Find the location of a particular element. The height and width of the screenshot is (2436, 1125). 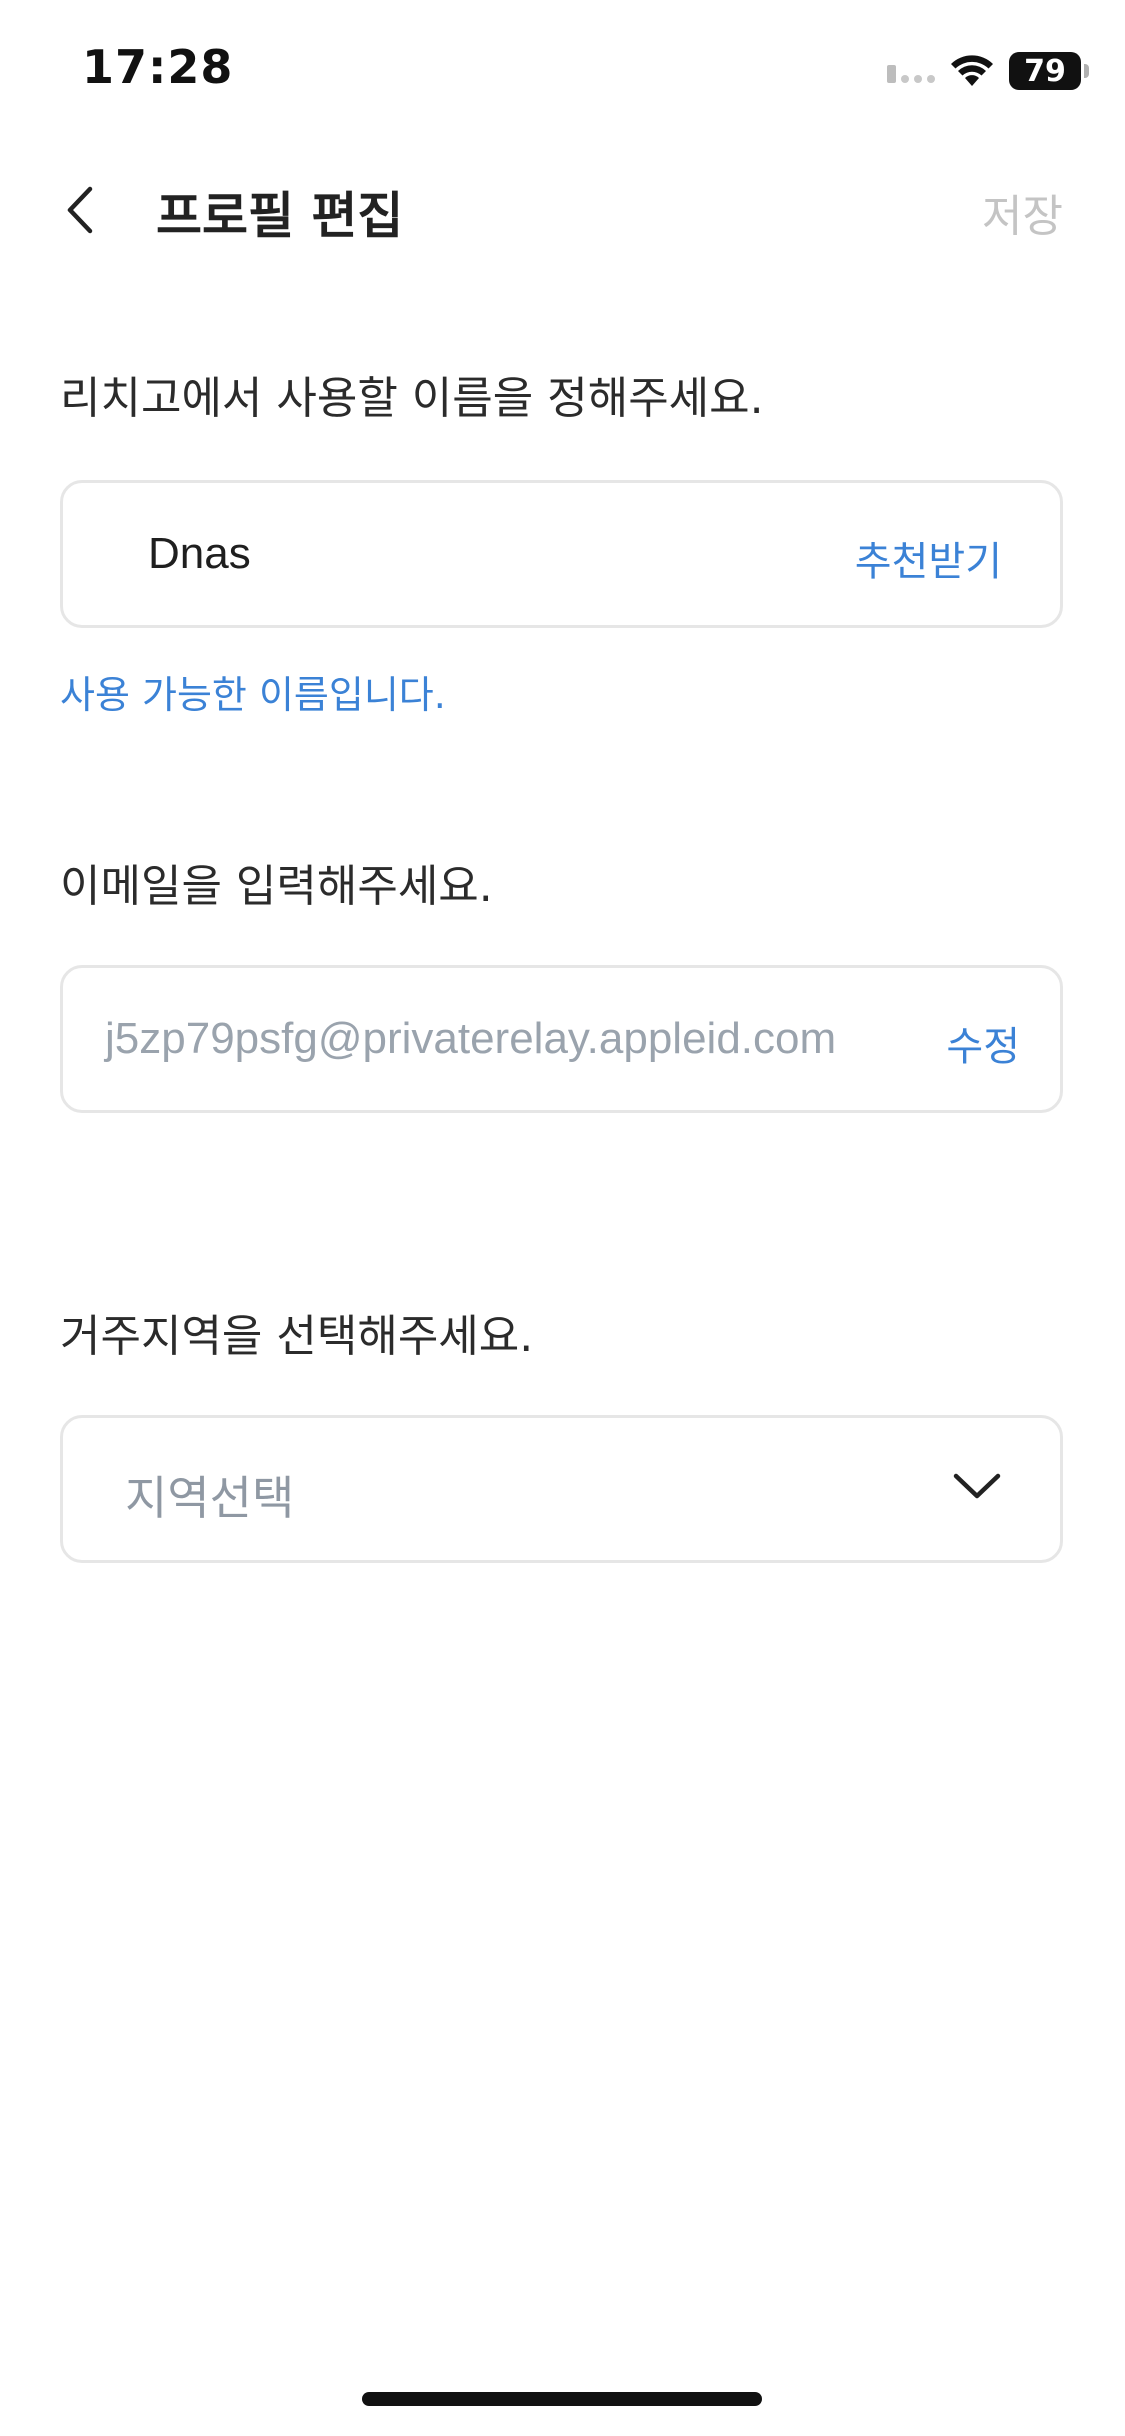

chevron-left-icon is located at coordinates (80, 210).